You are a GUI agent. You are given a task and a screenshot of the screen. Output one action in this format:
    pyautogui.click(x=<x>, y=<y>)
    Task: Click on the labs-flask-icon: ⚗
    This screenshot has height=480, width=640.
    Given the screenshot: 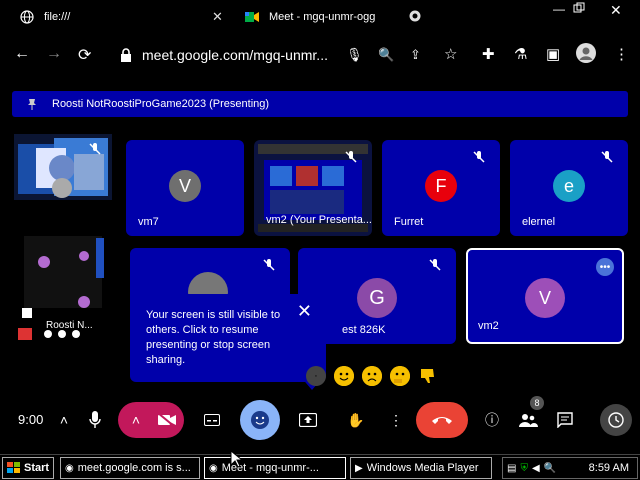 What is the action you would take?
    pyautogui.click(x=520, y=54)
    